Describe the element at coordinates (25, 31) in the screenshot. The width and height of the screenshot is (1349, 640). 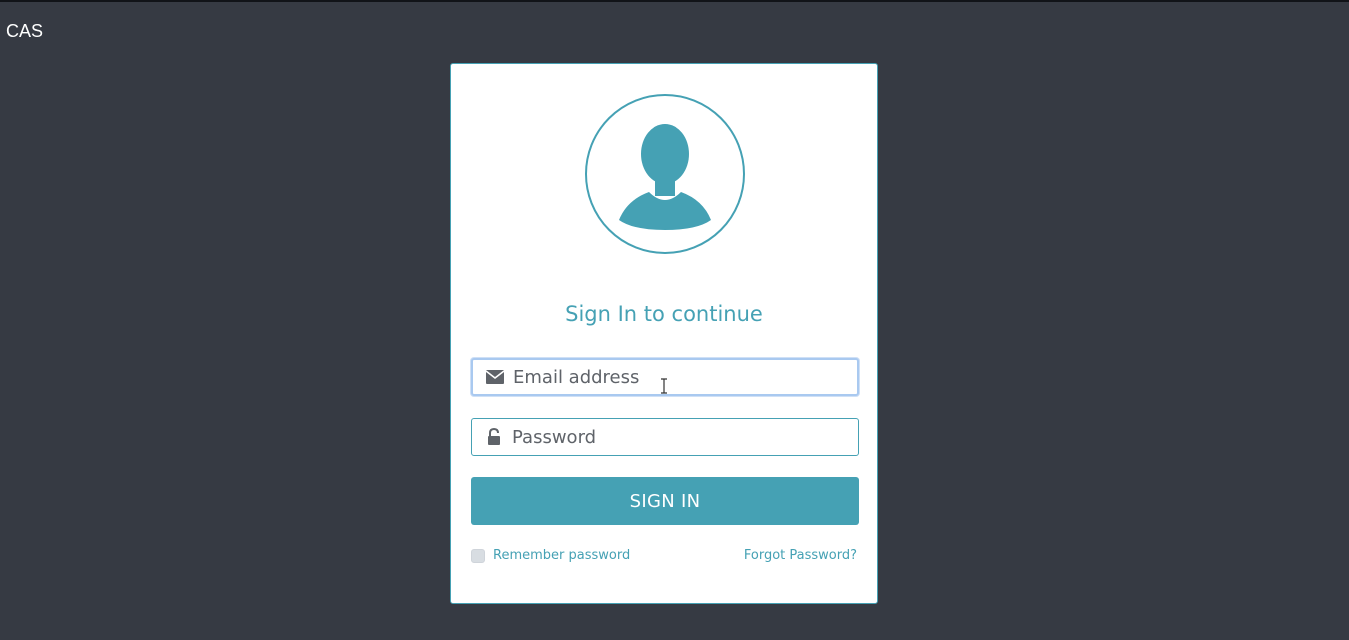
I see `app-brand: CAS` at that location.